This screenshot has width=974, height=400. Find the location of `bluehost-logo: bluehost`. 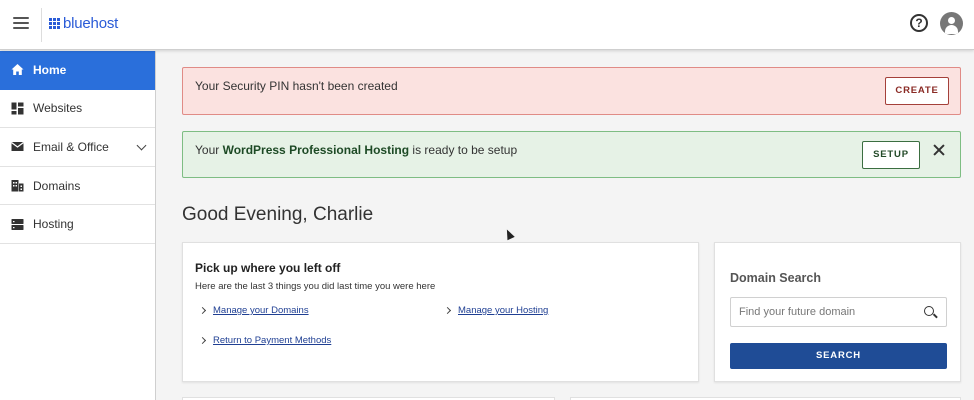

bluehost-logo: bluehost is located at coordinates (83, 23).